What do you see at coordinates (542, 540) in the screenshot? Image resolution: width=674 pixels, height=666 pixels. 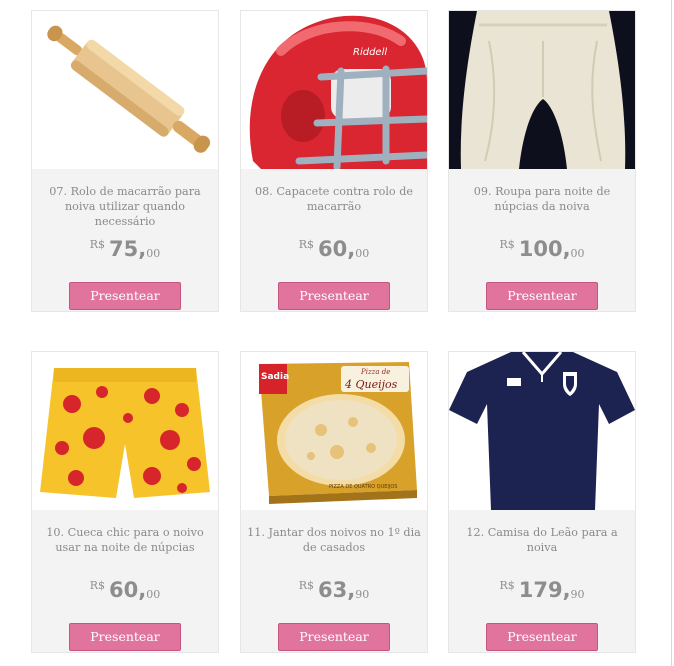 I see `gift-title: 12. Camisa do Leão para a noiva` at bounding box center [542, 540].